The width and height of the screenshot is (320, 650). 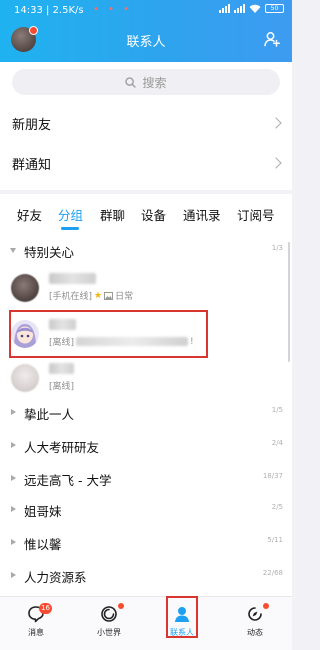 What do you see at coordinates (36, 632) in the screenshot?
I see `nav-label: 消息` at bounding box center [36, 632].